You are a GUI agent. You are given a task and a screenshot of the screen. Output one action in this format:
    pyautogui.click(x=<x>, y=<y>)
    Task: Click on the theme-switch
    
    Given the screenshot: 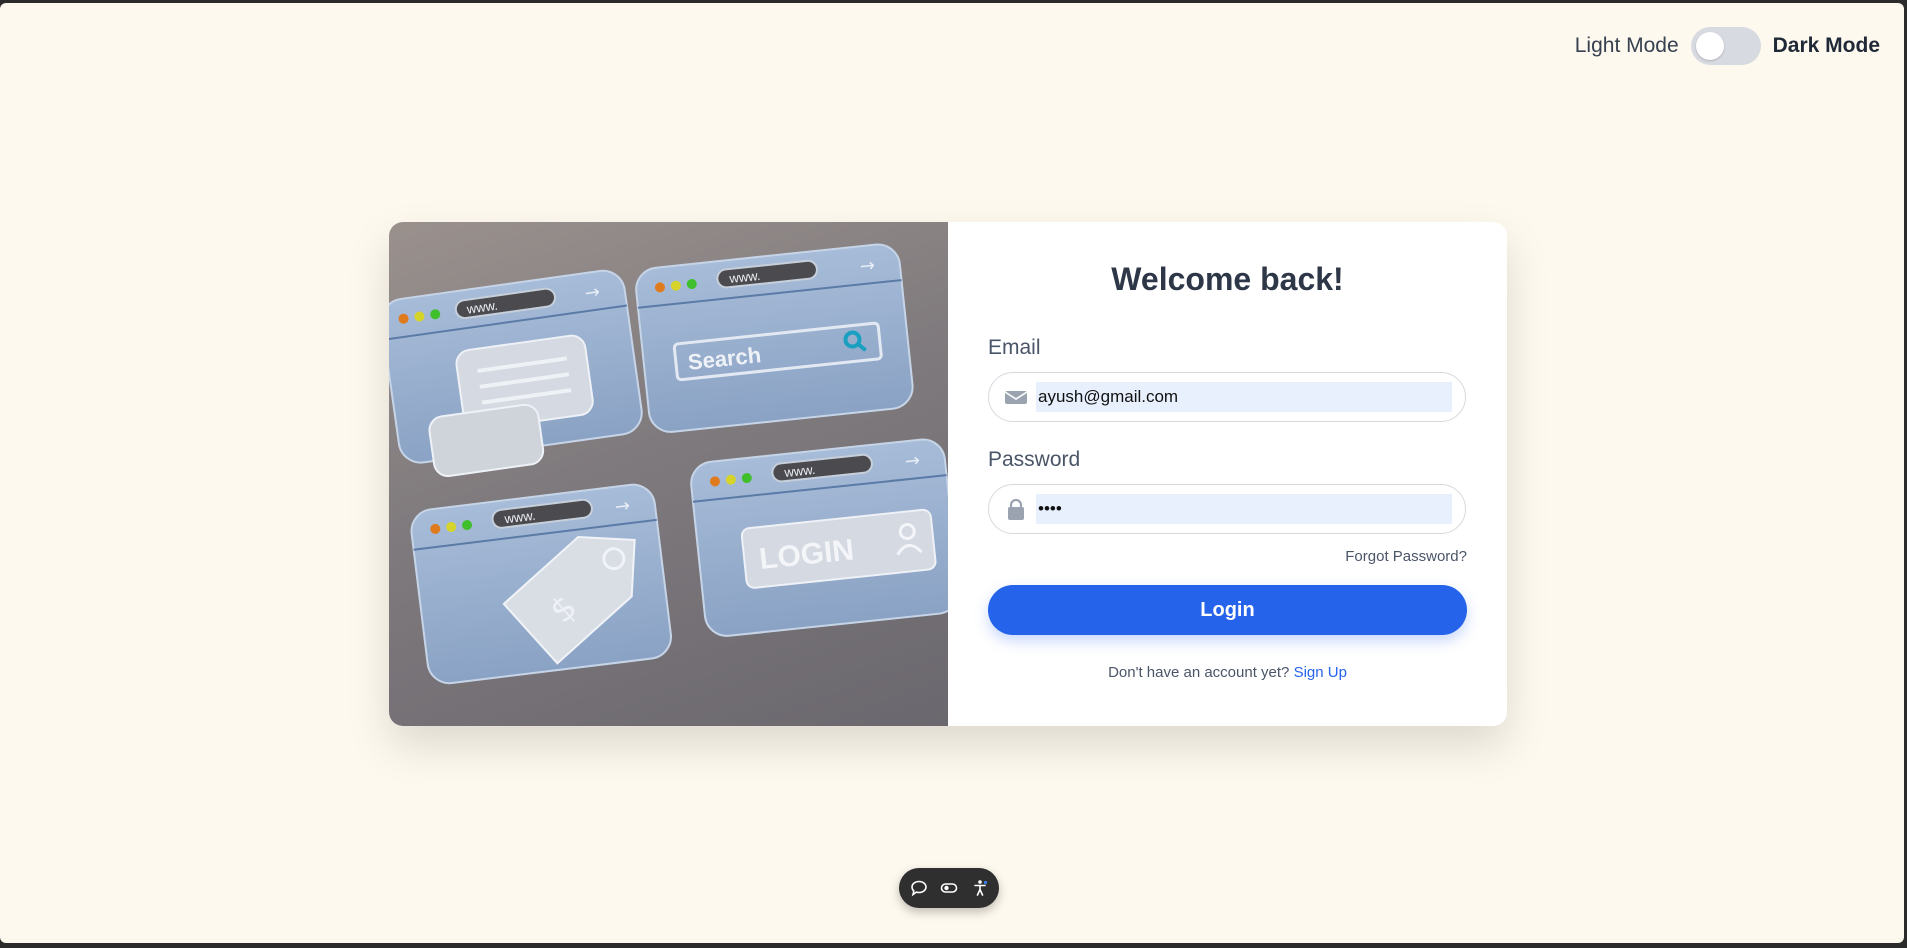 What is the action you would take?
    pyautogui.click(x=1725, y=46)
    